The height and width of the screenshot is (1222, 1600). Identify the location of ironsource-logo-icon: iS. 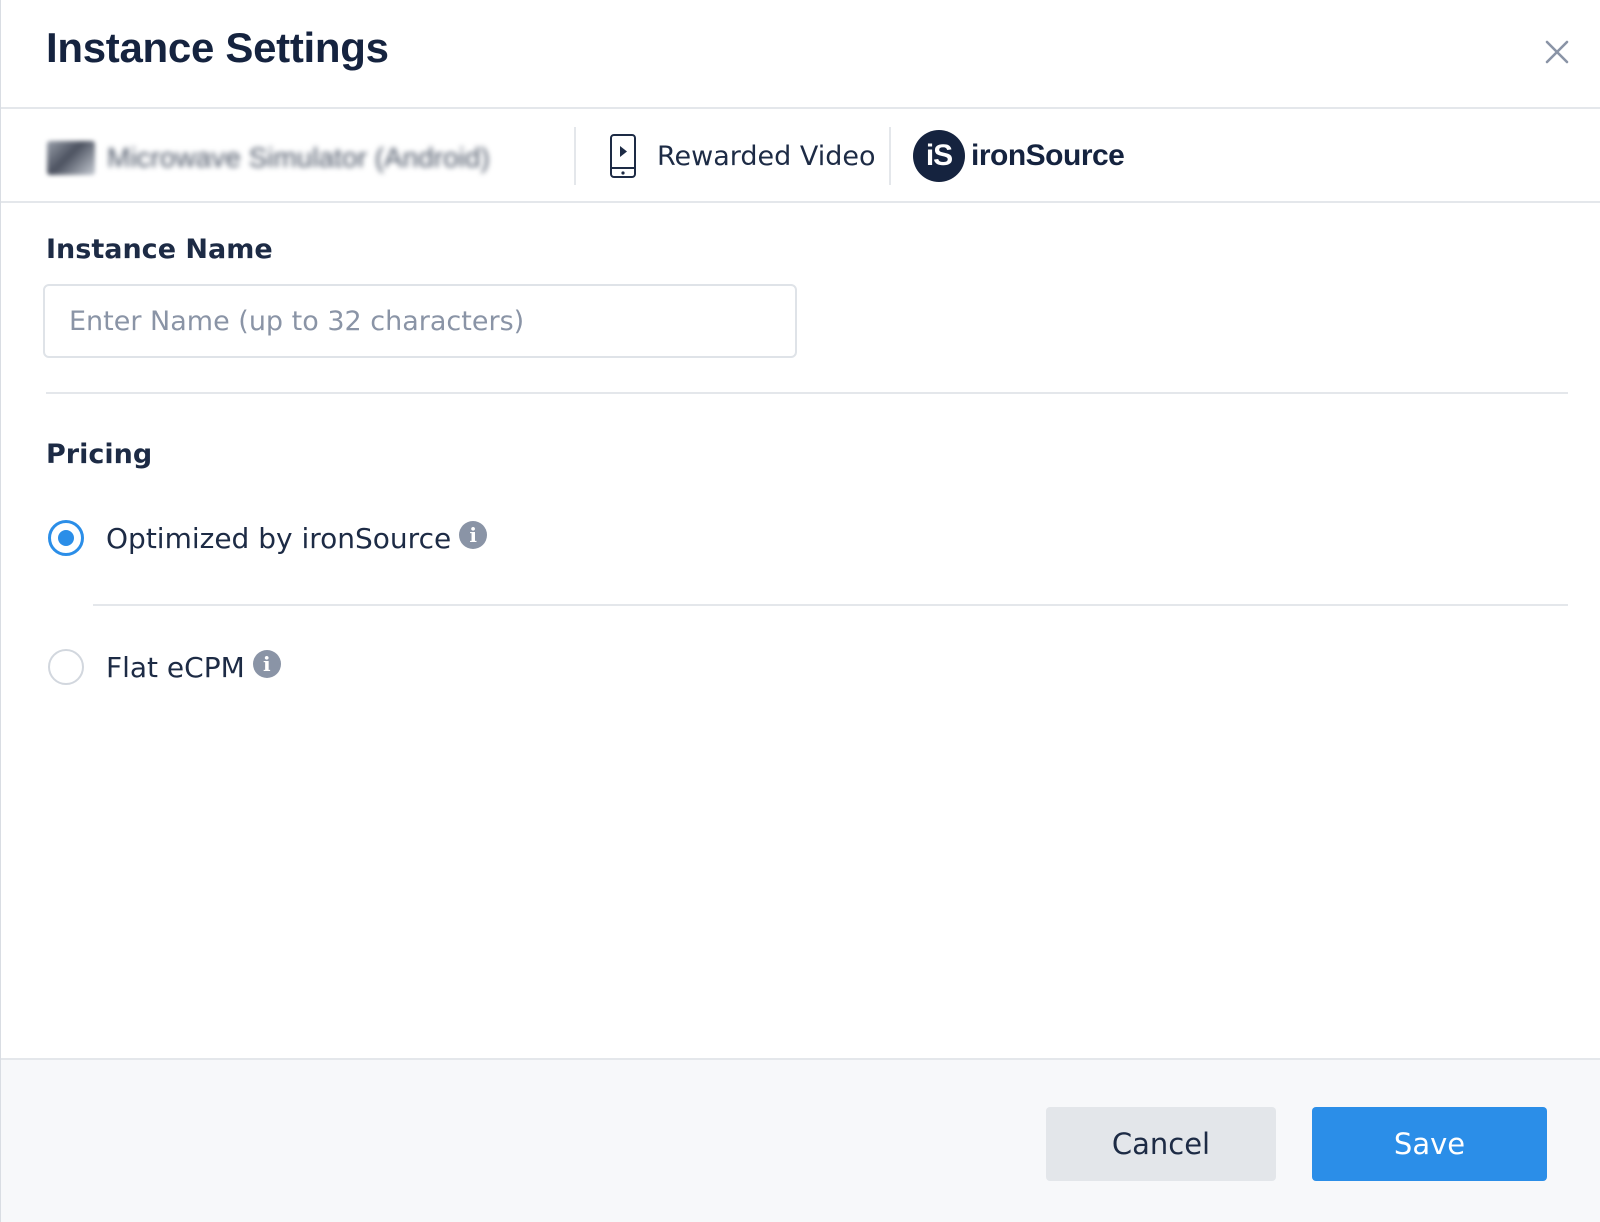
(939, 156).